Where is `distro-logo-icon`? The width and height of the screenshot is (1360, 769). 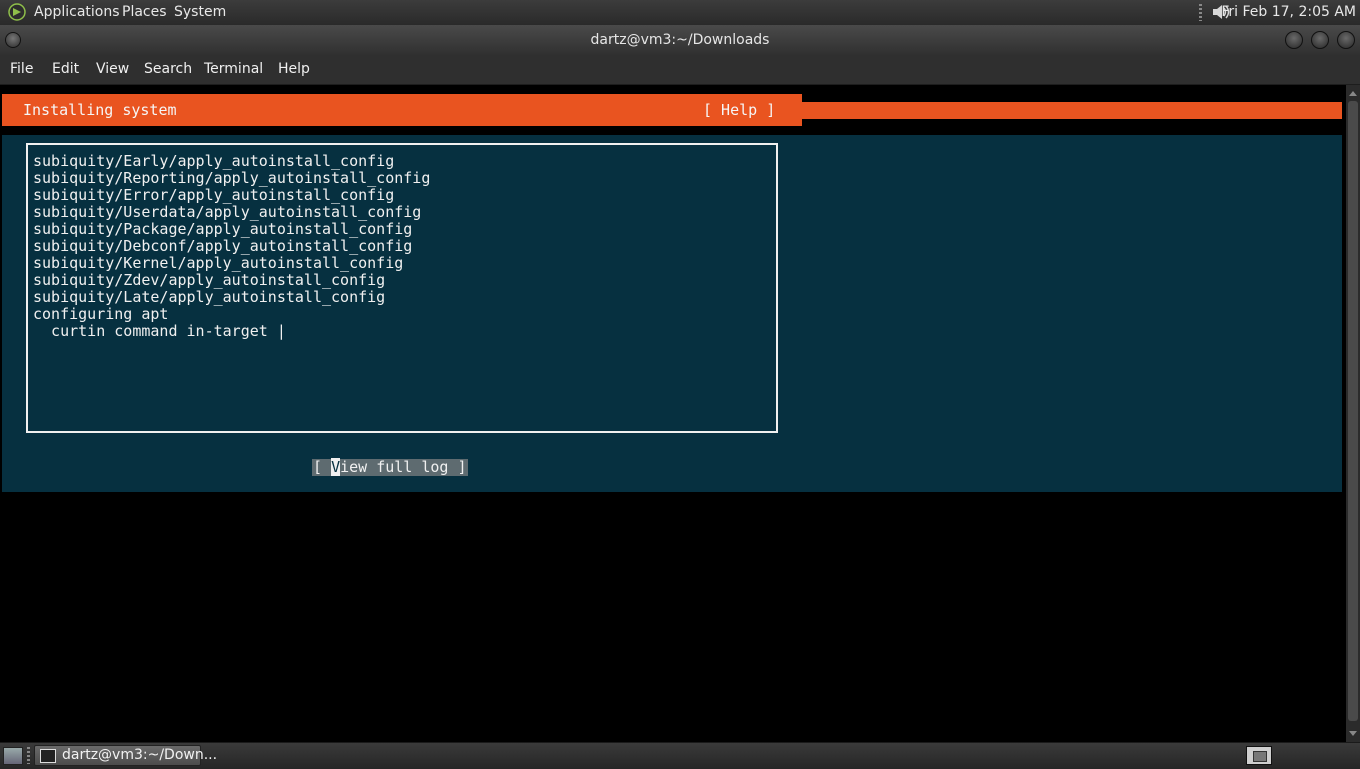 distro-logo-icon is located at coordinates (17, 12).